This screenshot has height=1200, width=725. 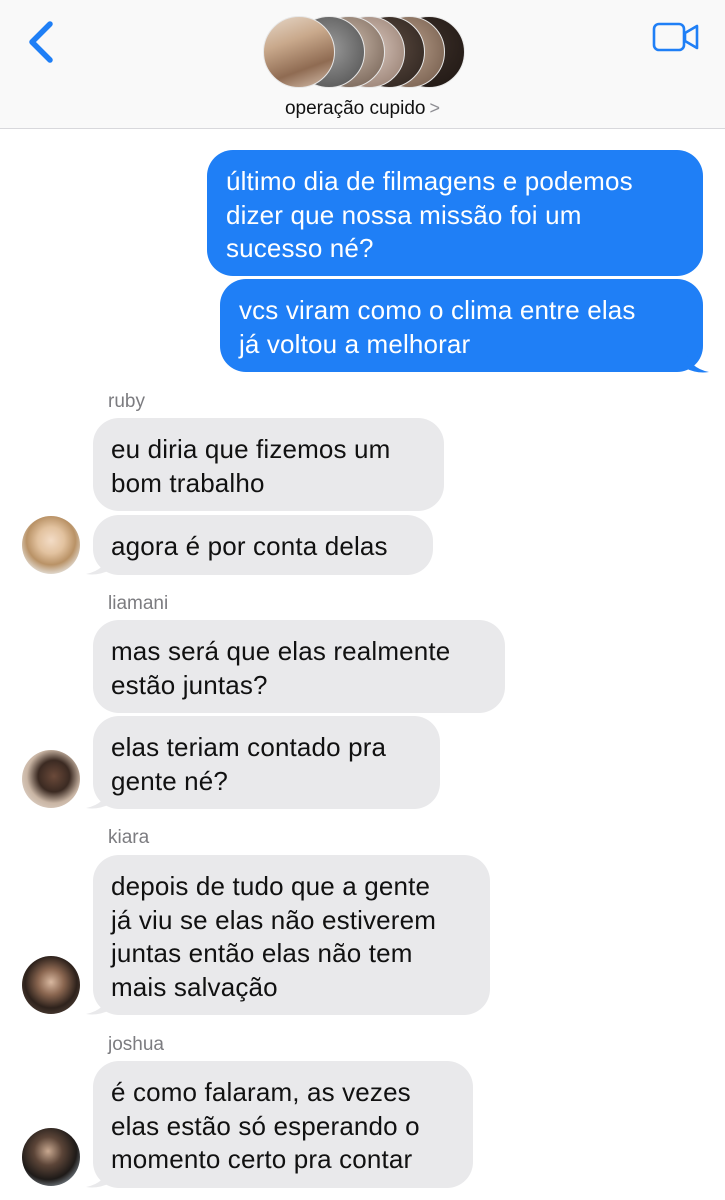 I want to click on message-line: eu diria que fizemos um, so click(x=251, y=449).